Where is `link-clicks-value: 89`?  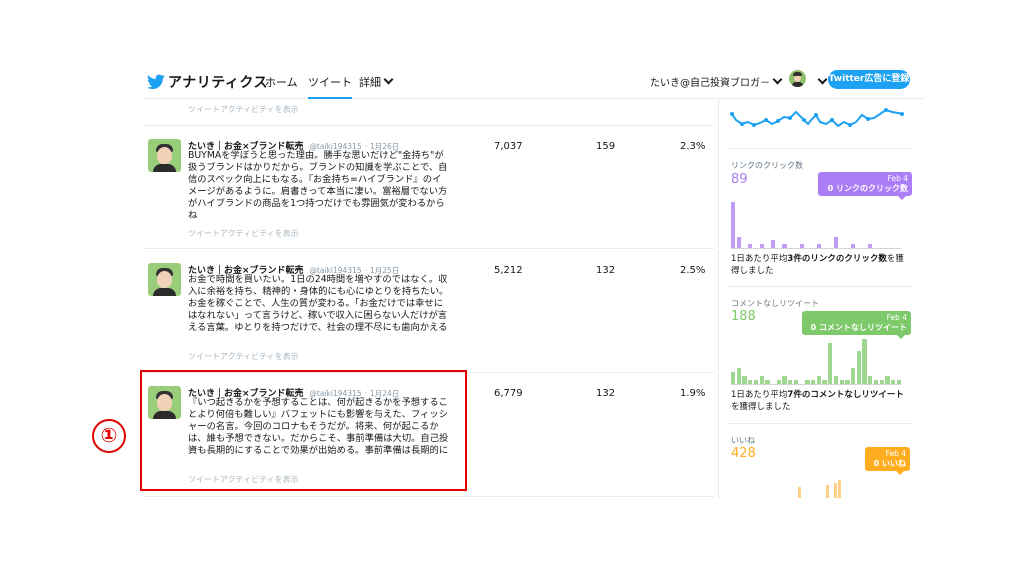 link-clicks-value: 89 is located at coordinates (739, 179).